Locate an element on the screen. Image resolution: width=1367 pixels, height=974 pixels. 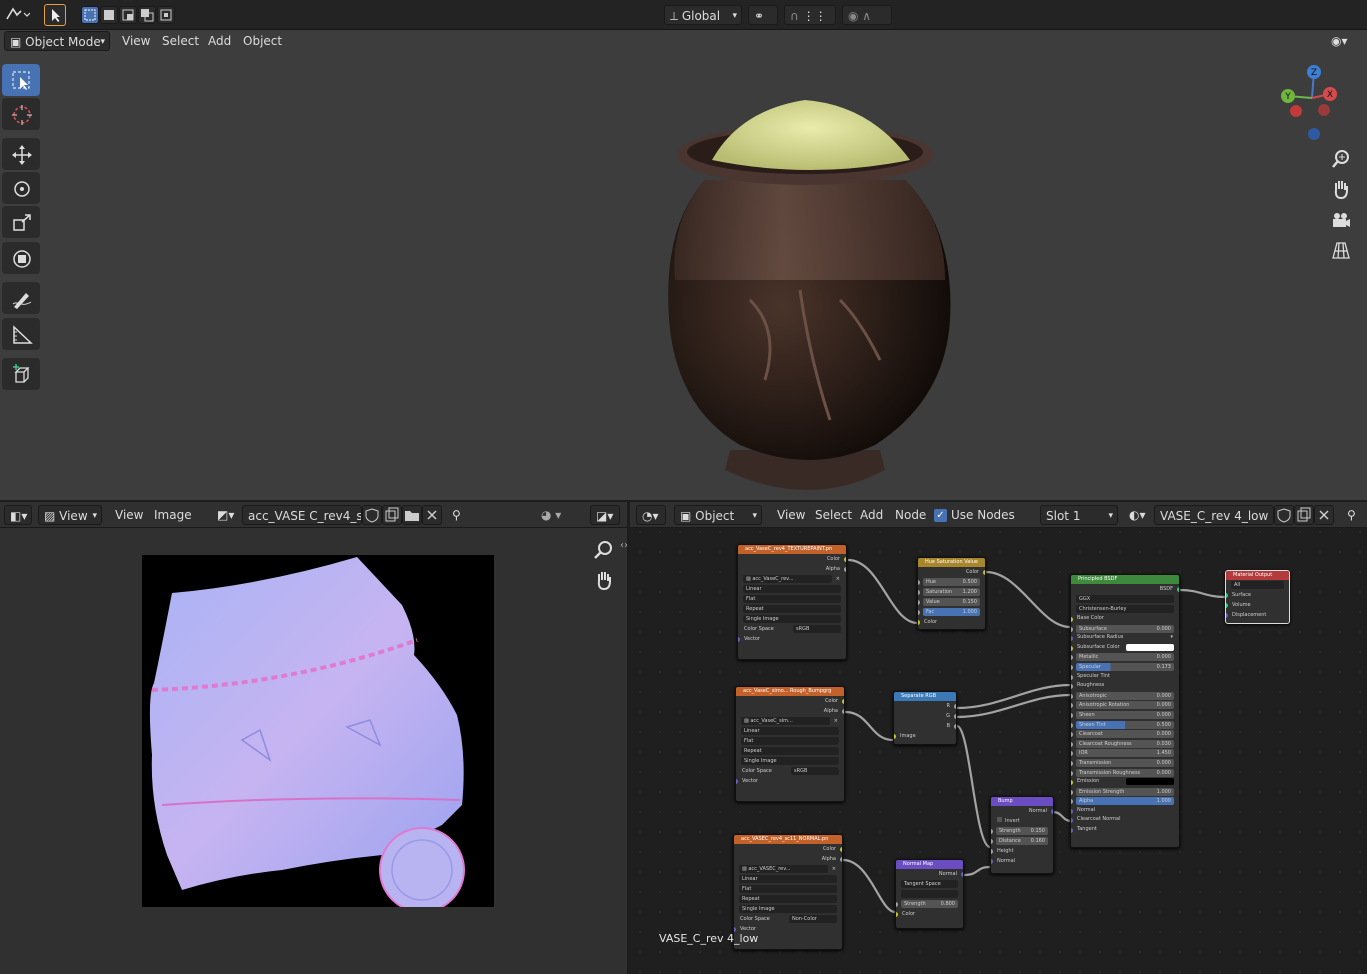
socket-color-in is located at coordinates (919, 622).